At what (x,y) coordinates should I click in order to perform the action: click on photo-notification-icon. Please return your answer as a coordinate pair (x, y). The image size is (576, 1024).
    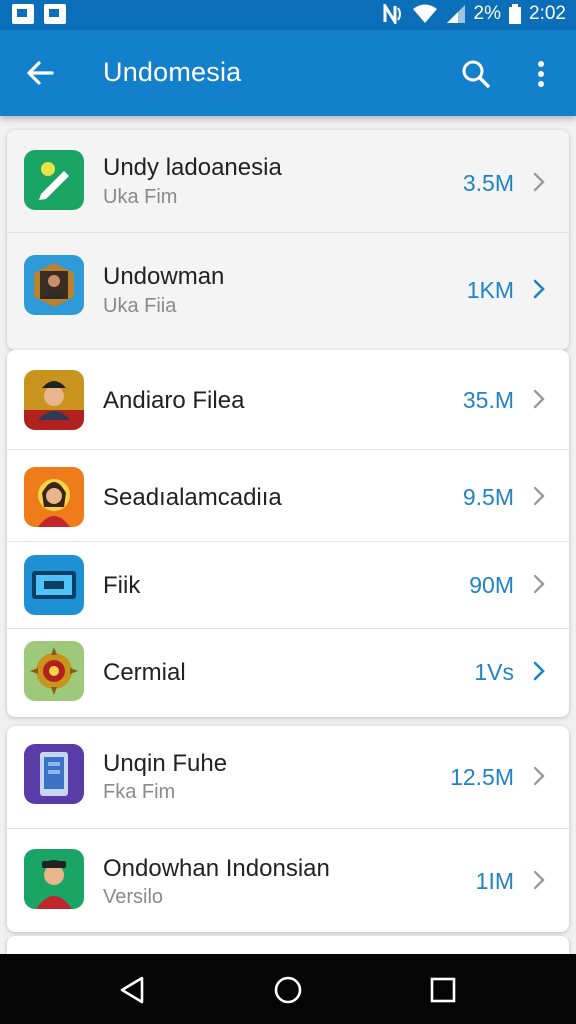
    Looking at the image, I should click on (55, 14).